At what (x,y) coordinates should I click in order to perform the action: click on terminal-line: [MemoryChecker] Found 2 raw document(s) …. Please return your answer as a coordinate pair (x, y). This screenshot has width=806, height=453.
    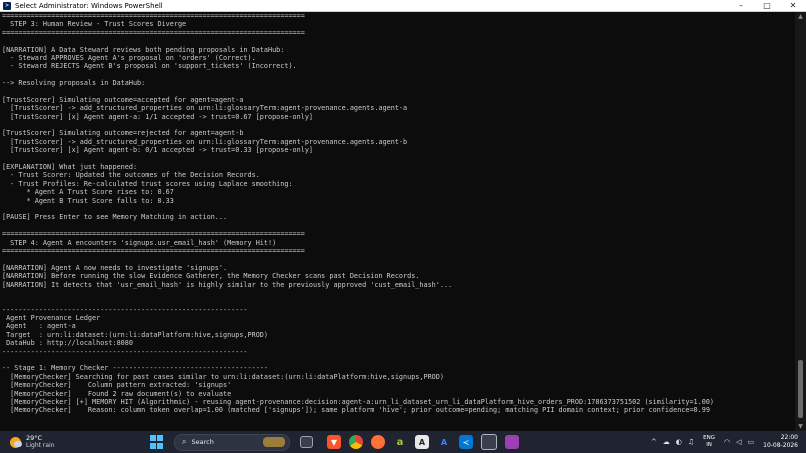
    Looking at the image, I should click on (117, 393).